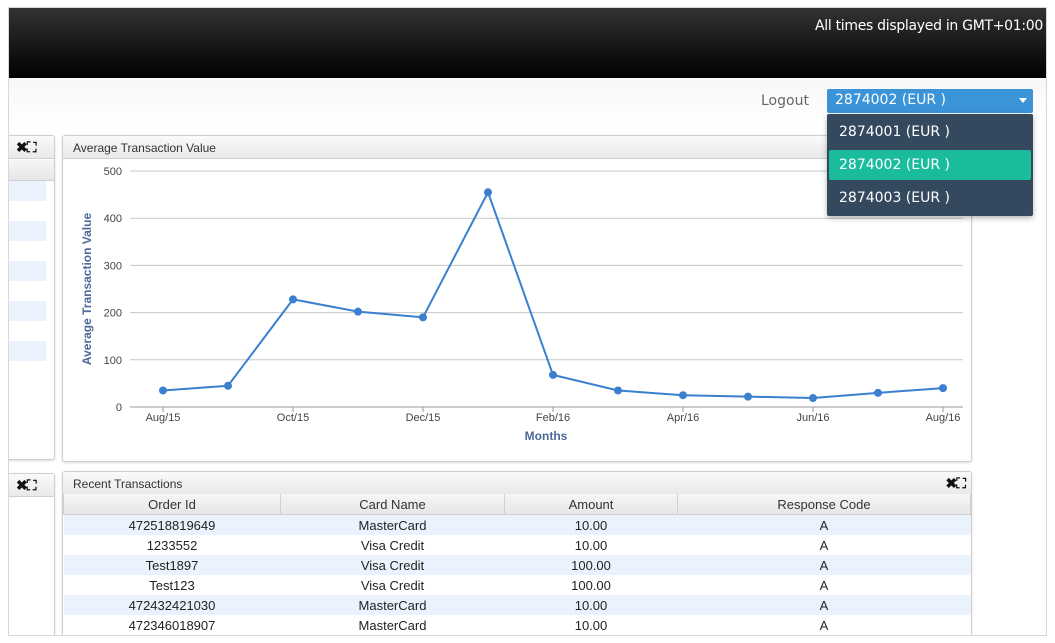 This screenshot has width=1055, height=643. I want to click on x-tick-label: Oct/15, so click(293, 418).